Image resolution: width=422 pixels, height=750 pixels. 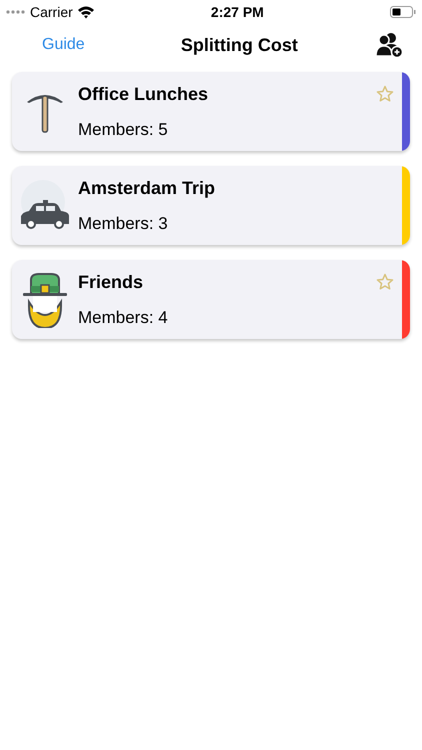 I want to click on member-count: Members: 3, so click(x=123, y=223).